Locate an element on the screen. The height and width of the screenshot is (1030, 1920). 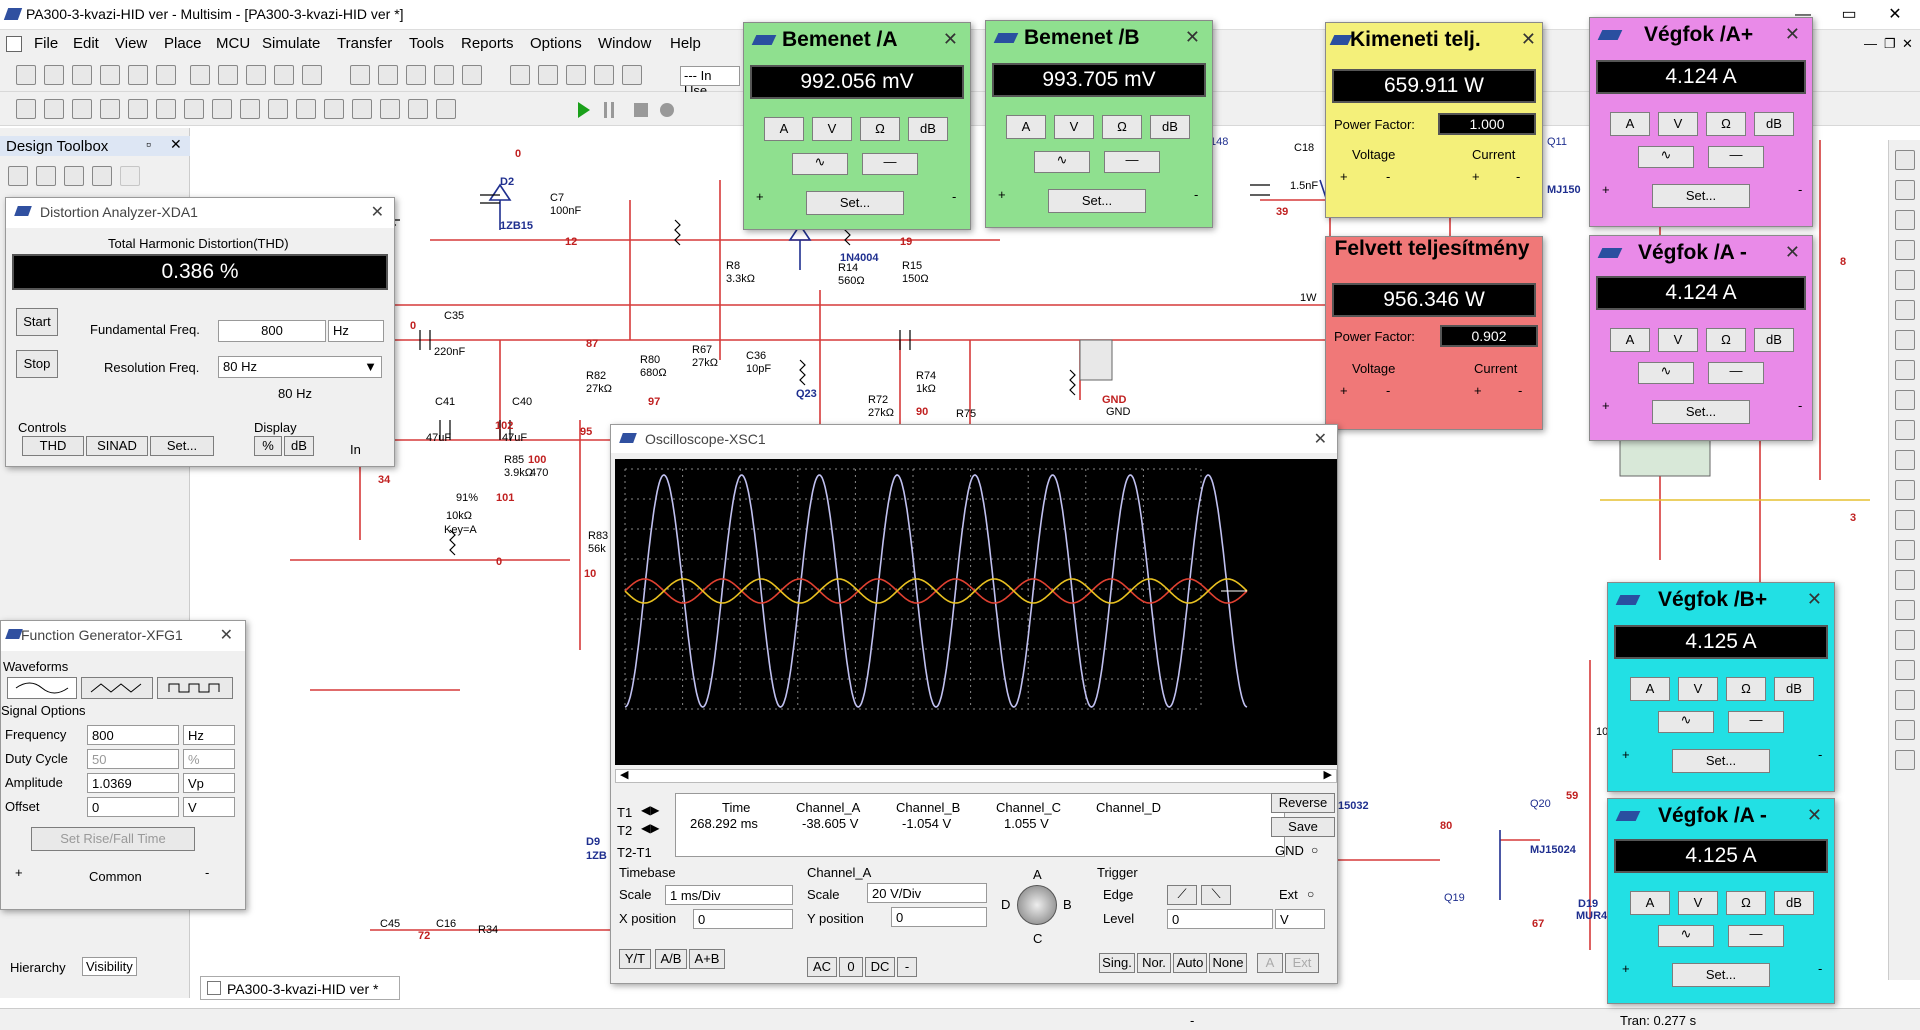
single-trigger-button: Sing. is located at coordinates (1117, 963).